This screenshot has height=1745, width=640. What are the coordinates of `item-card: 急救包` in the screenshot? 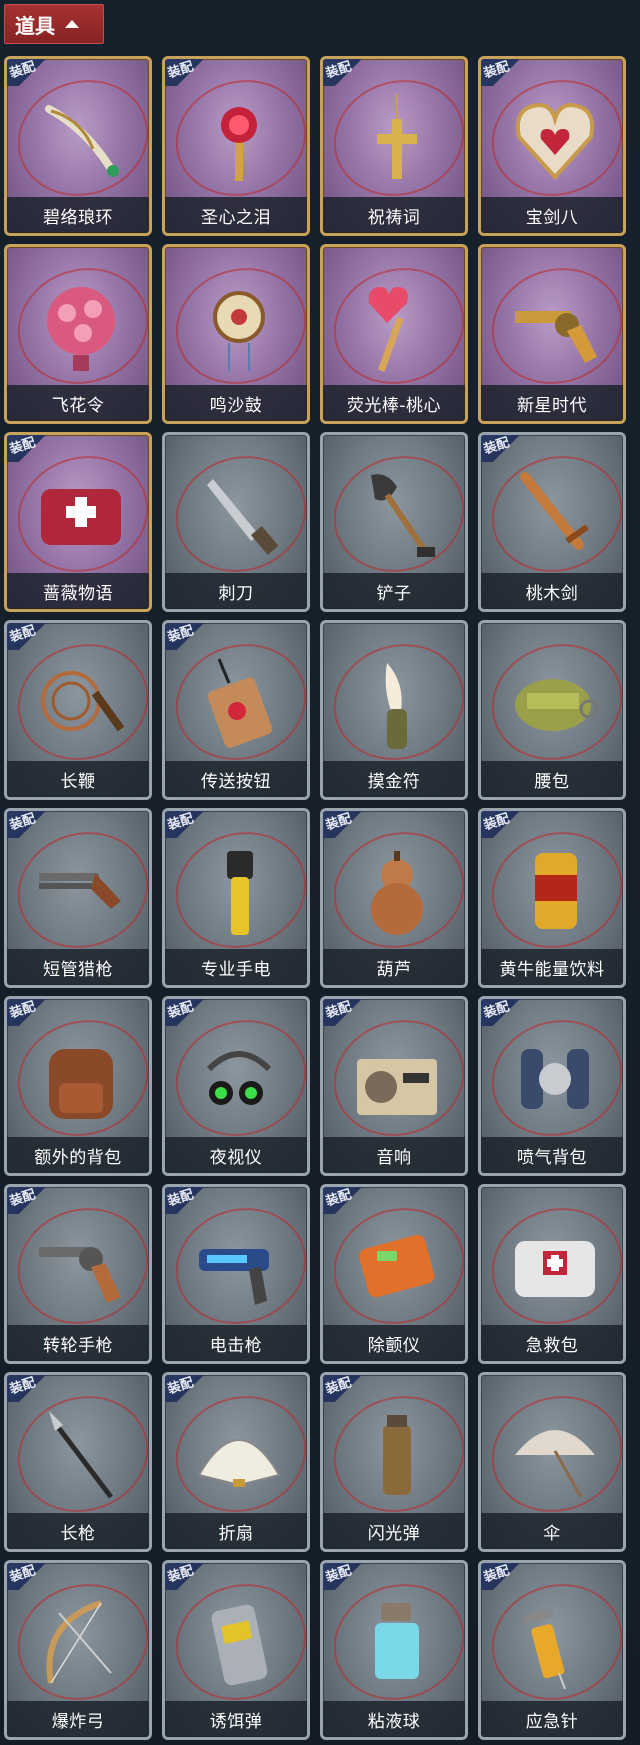 It's located at (552, 1274).